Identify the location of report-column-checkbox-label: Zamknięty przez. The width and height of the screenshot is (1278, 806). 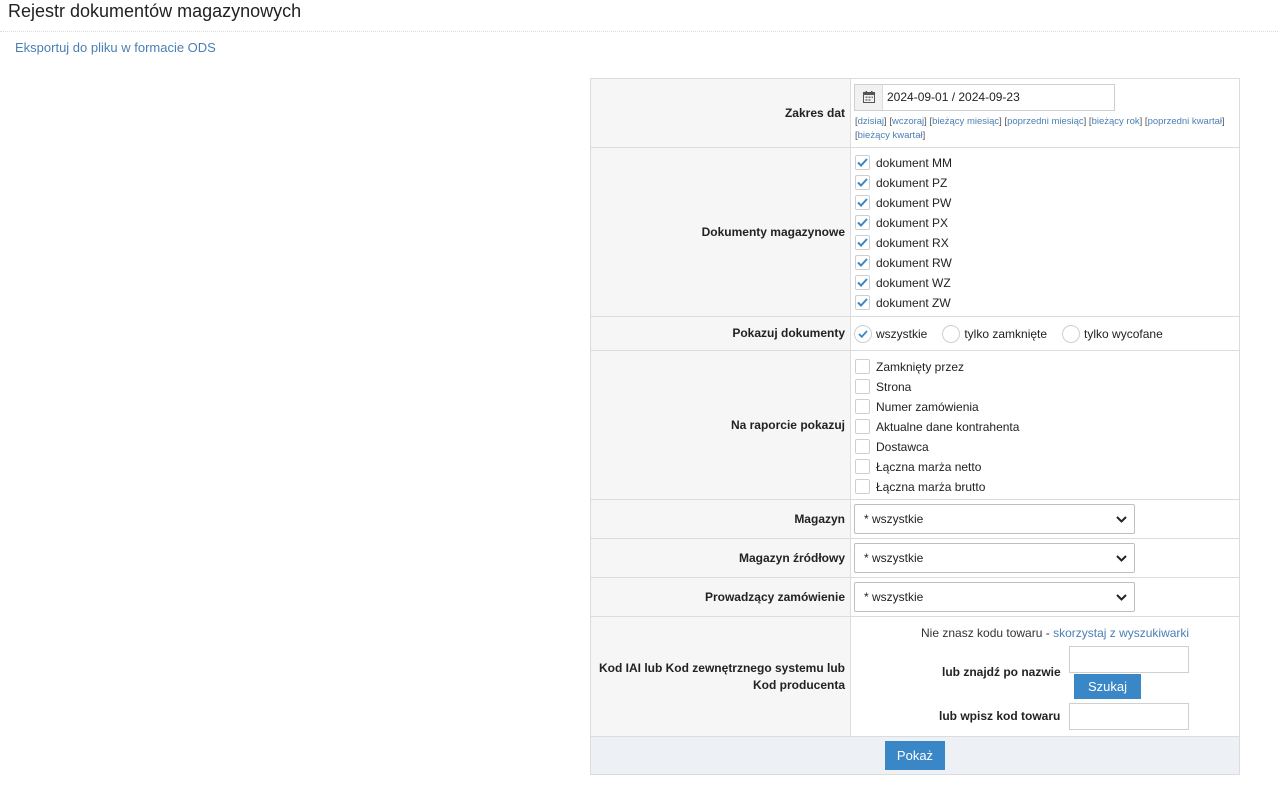
(920, 367).